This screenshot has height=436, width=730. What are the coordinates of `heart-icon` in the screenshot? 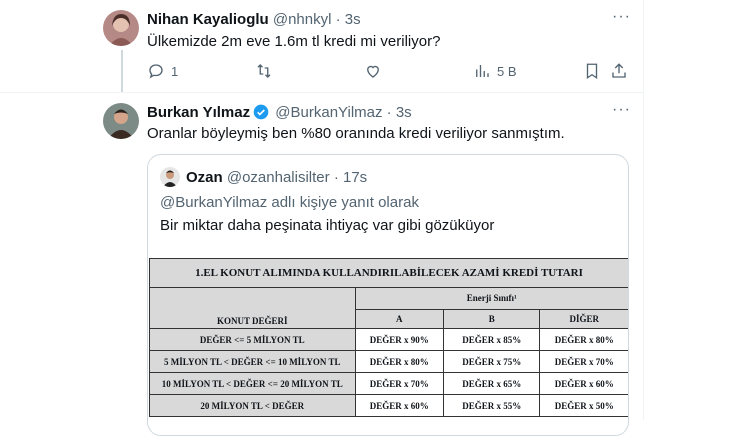 It's located at (373, 71).